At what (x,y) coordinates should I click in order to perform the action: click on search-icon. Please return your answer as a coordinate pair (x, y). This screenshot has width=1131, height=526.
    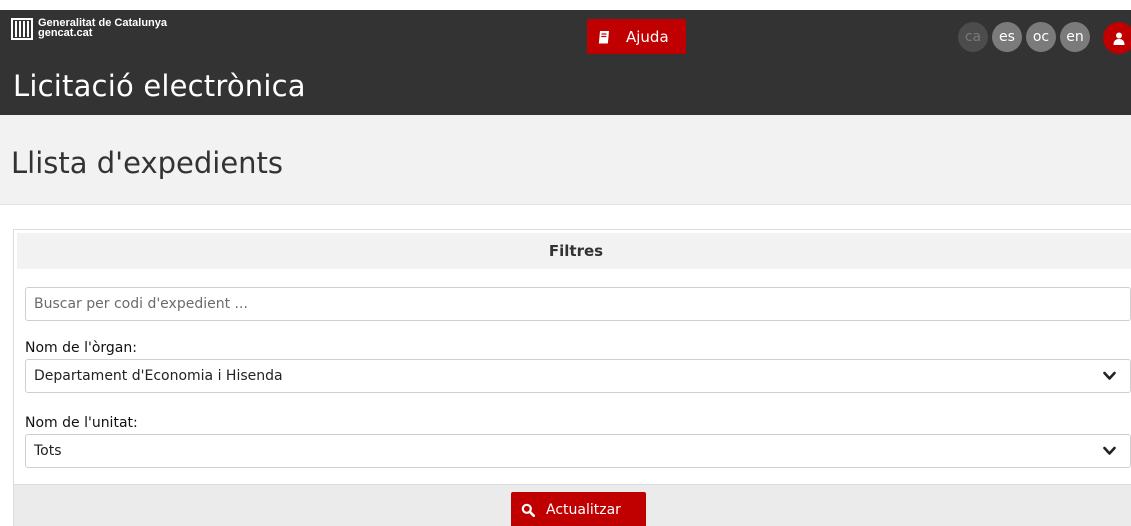
    Looking at the image, I should click on (528, 510).